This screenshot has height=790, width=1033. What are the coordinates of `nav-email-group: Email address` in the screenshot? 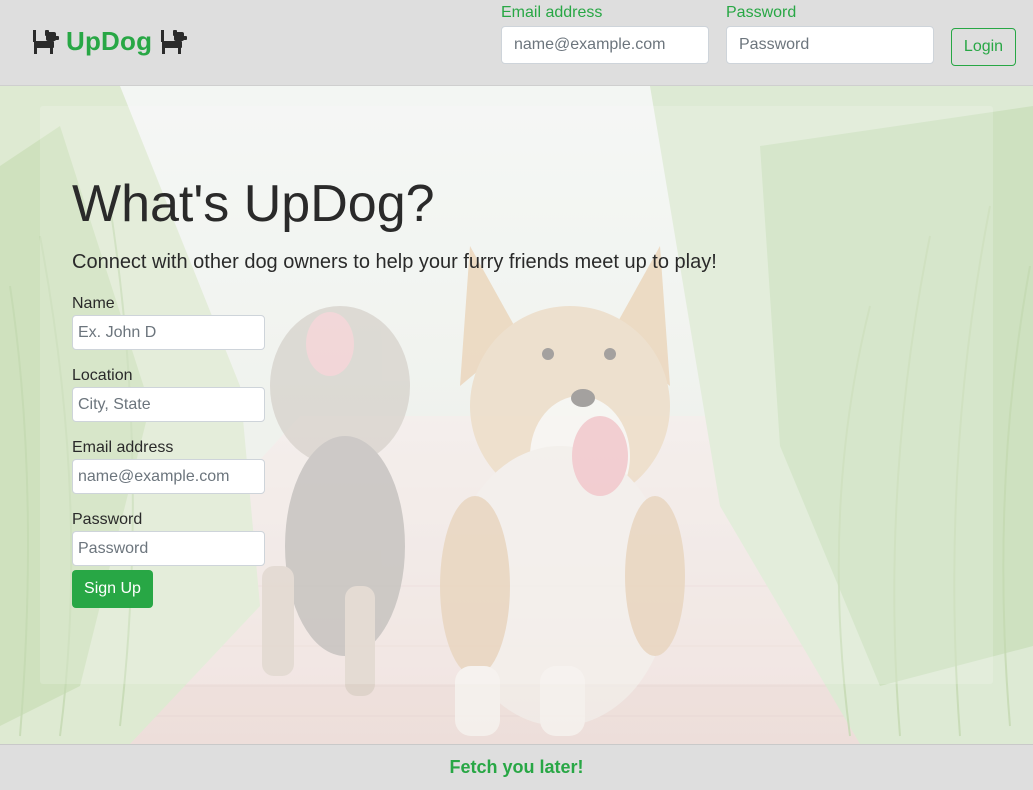 It's located at (605, 34).